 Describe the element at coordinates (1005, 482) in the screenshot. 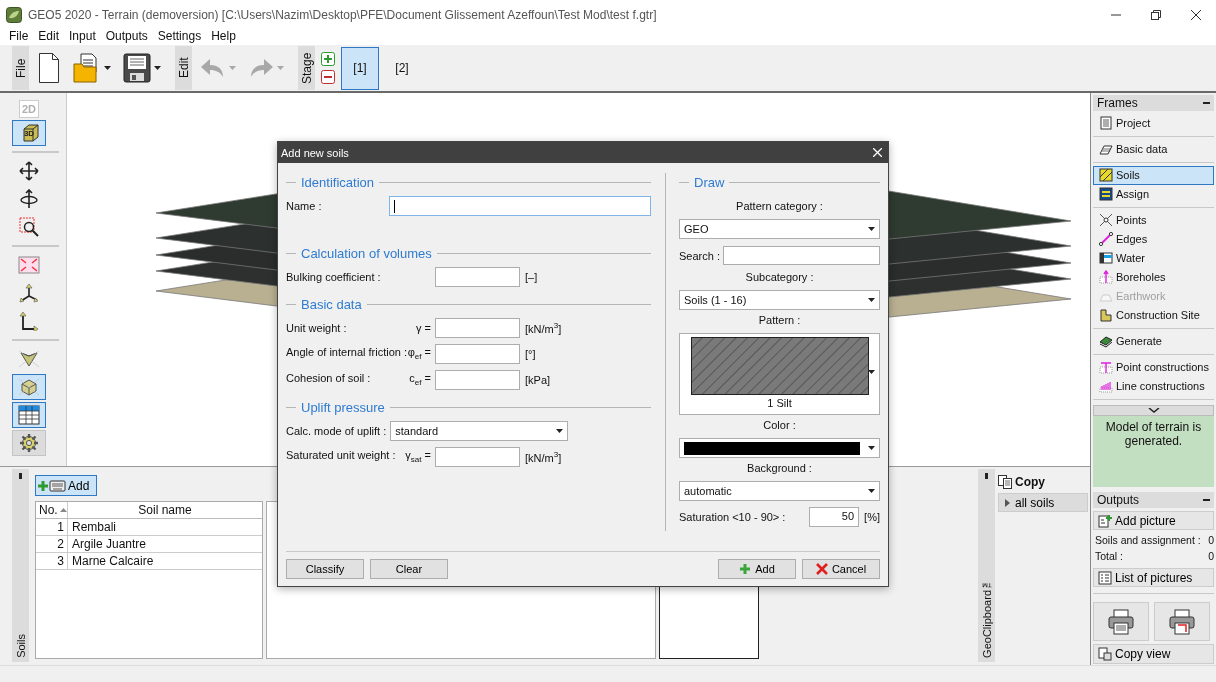

I see `copy-icon` at that location.